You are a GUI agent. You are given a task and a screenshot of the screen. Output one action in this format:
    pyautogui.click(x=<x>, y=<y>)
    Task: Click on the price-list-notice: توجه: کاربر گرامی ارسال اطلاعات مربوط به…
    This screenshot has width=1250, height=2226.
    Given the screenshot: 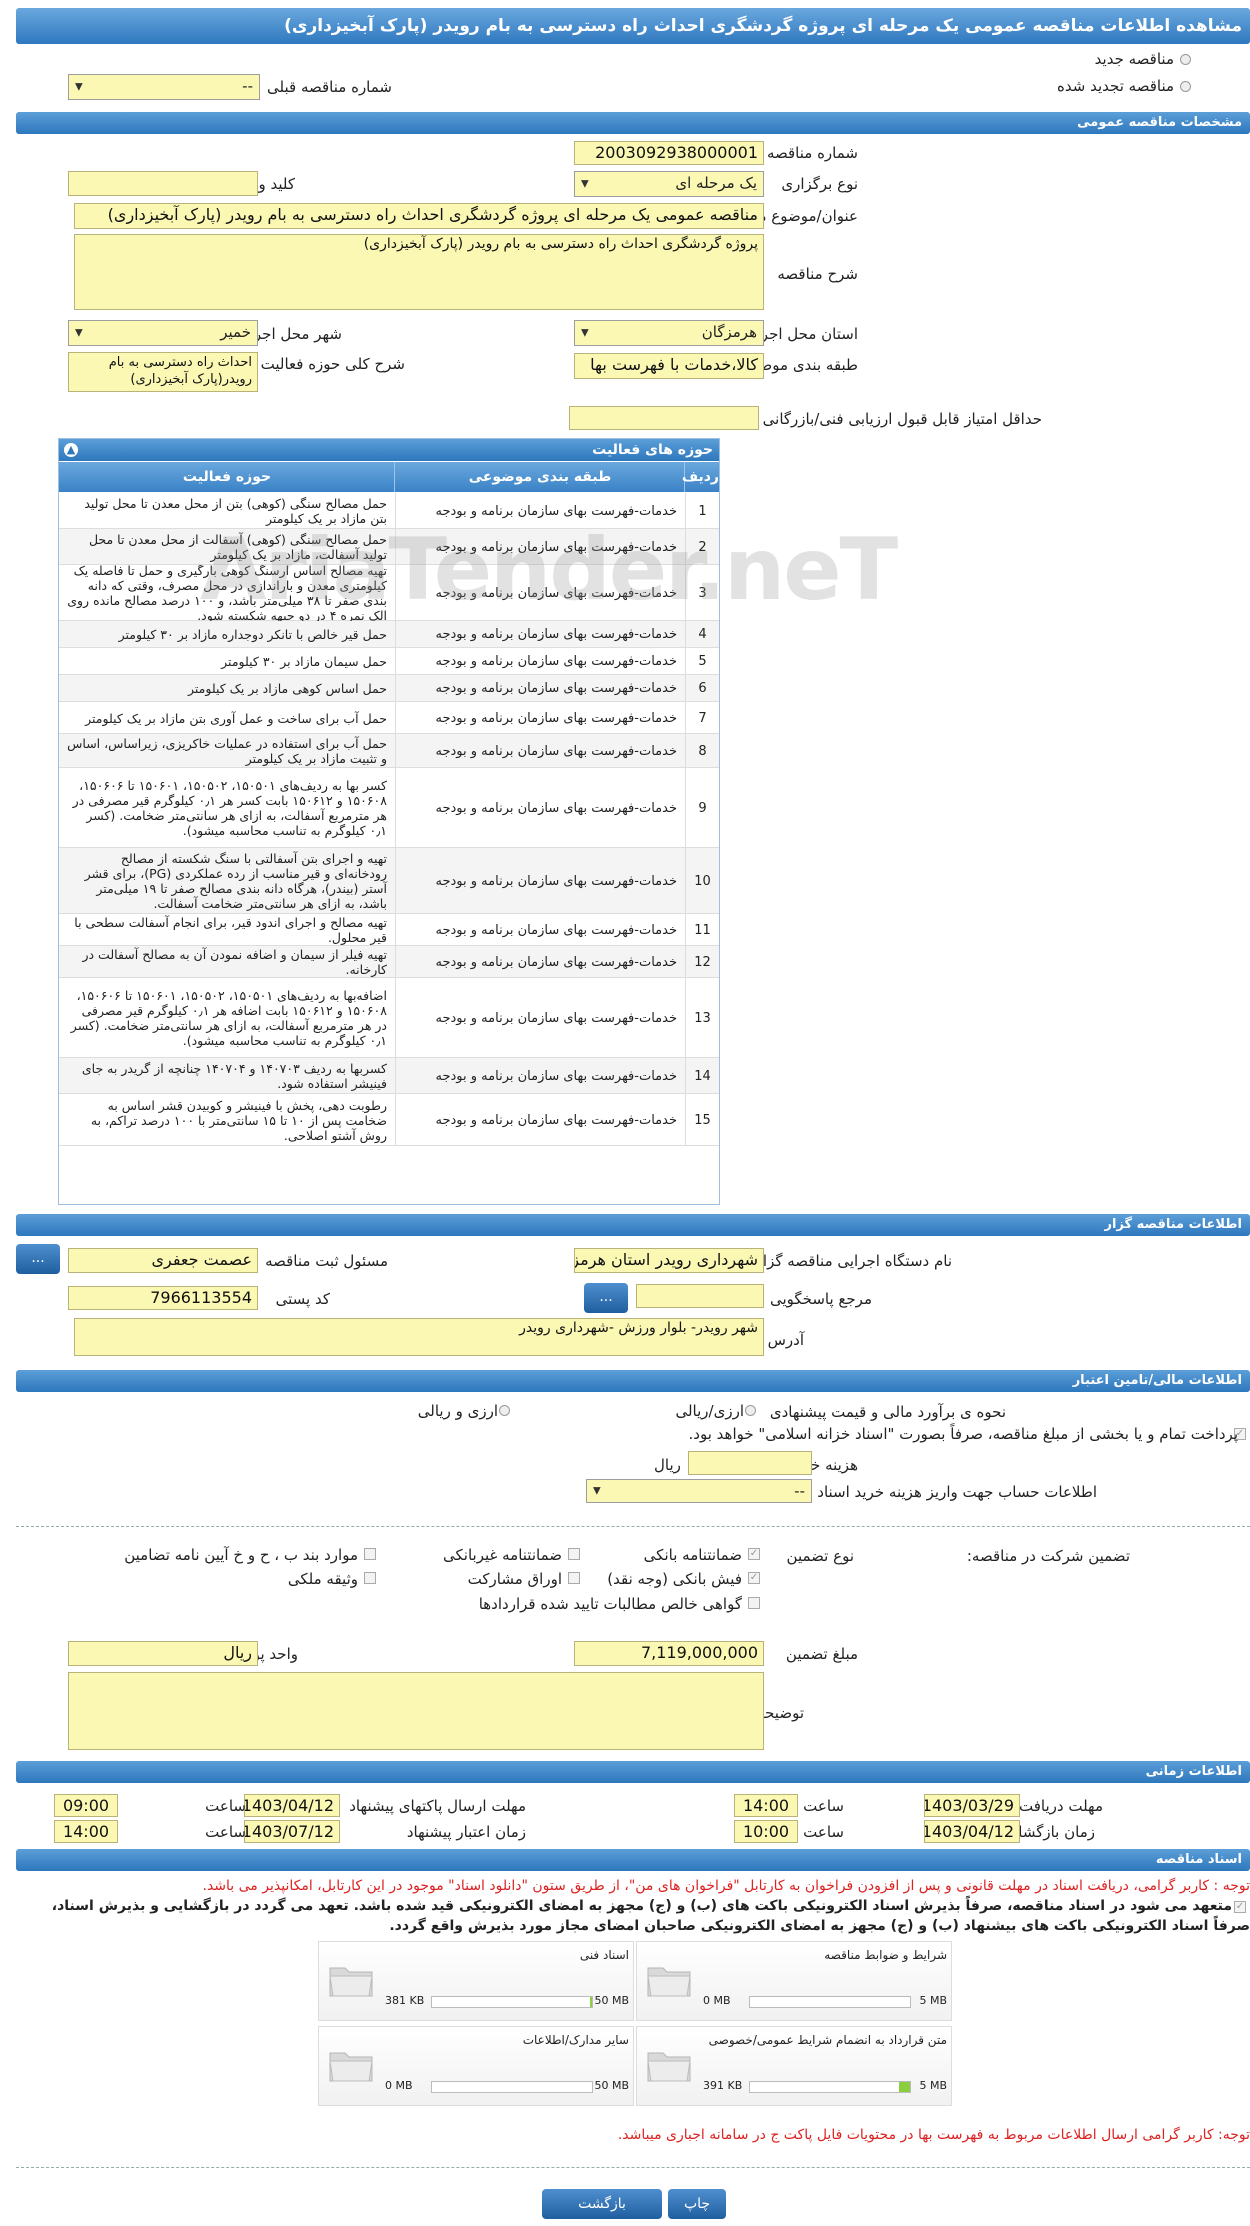 What is the action you would take?
    pyautogui.click(x=933, y=2135)
    